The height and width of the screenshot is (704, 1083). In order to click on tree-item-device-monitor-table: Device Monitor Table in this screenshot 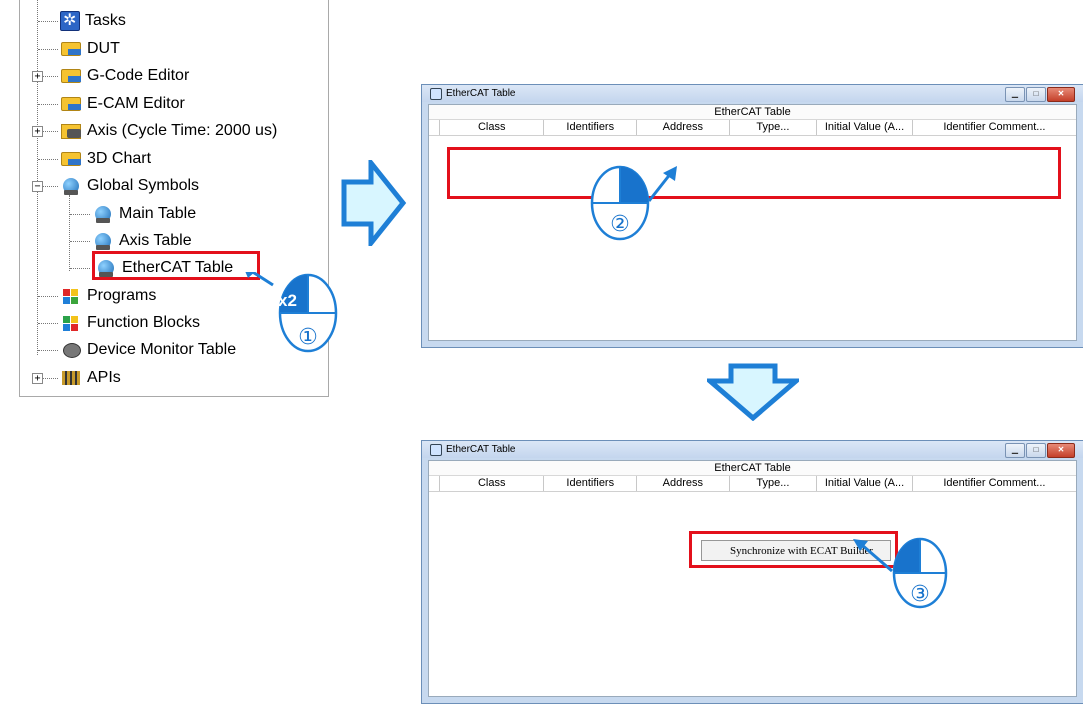, I will do `click(148, 350)`.